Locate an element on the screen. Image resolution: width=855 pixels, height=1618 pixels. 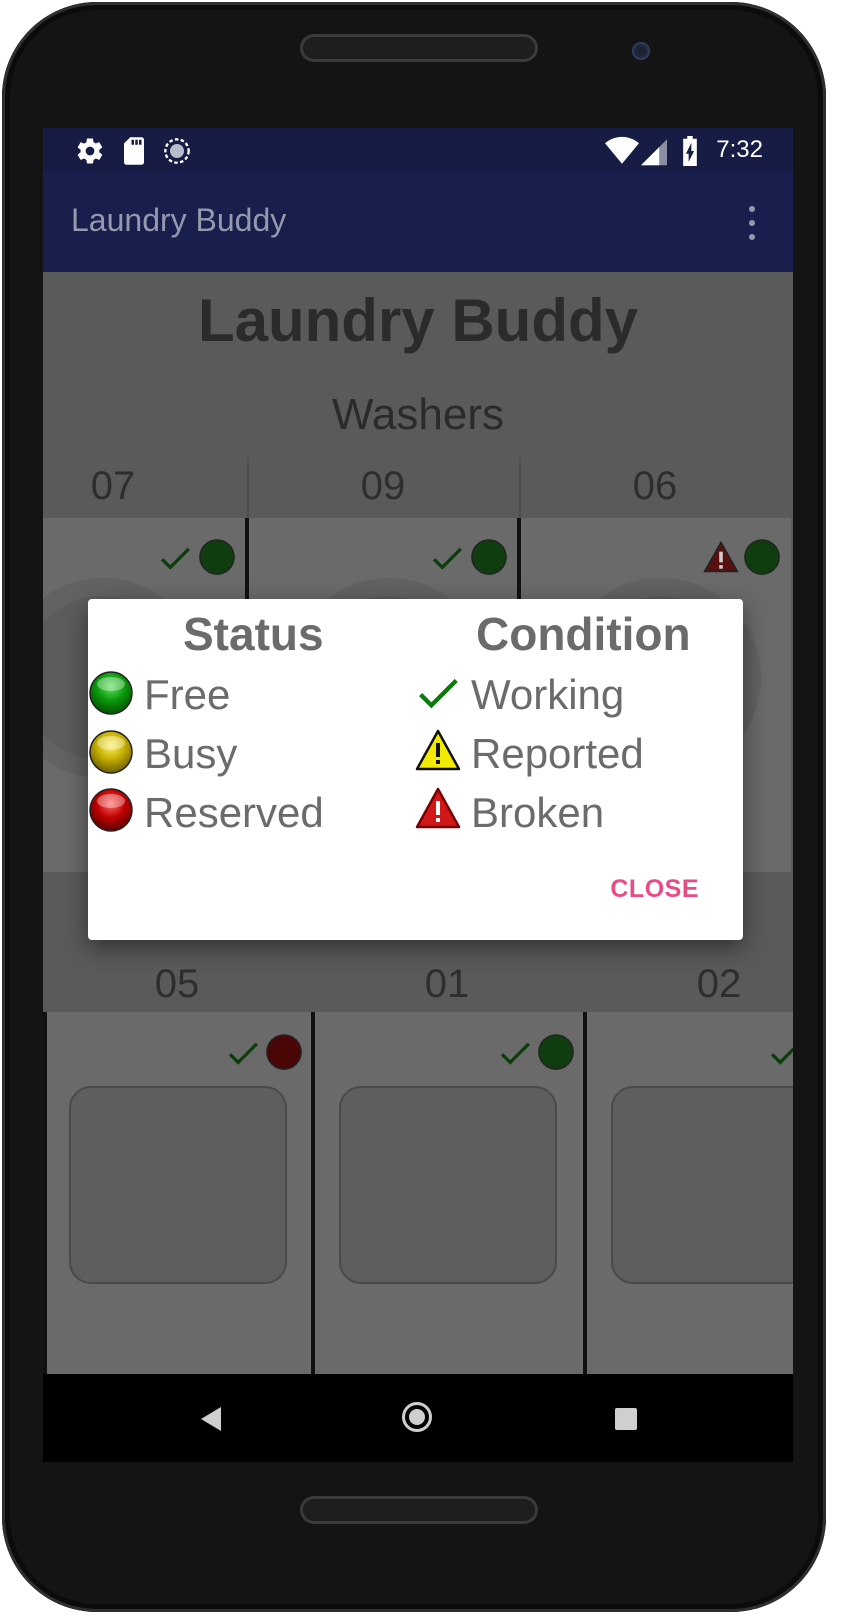
more-vert-icon is located at coordinates (752, 224).